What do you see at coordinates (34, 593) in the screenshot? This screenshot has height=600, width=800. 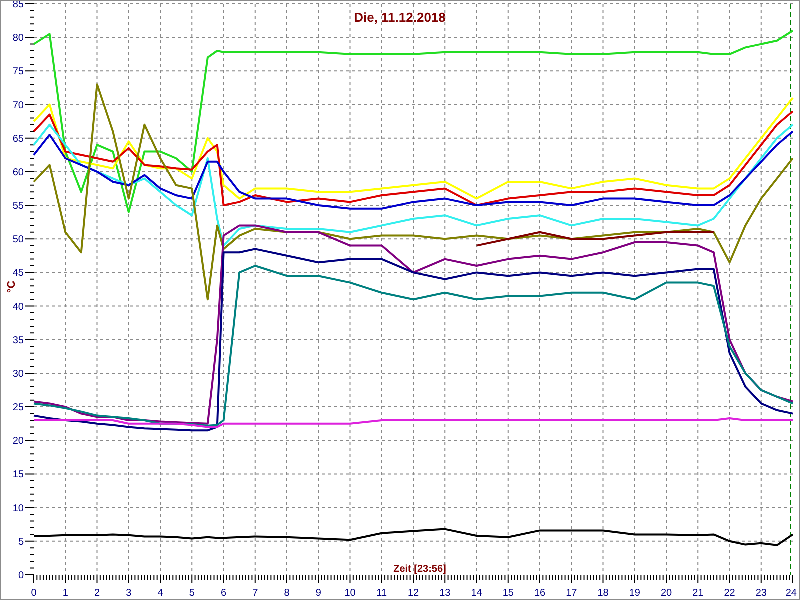 I see `x-tick-label: 0` at bounding box center [34, 593].